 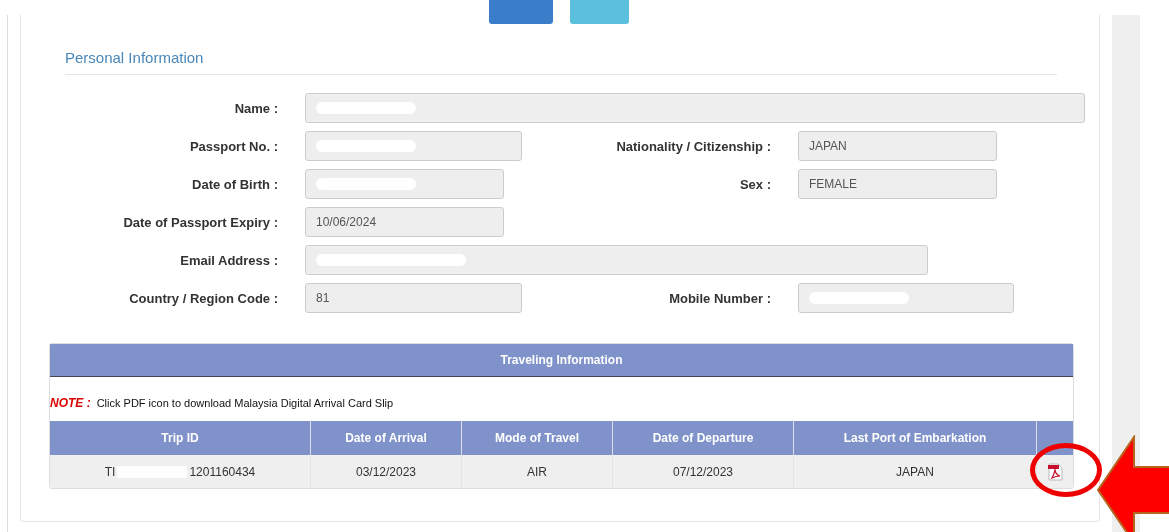 I want to click on column-header: Date of Departure, so click(x=703, y=438).